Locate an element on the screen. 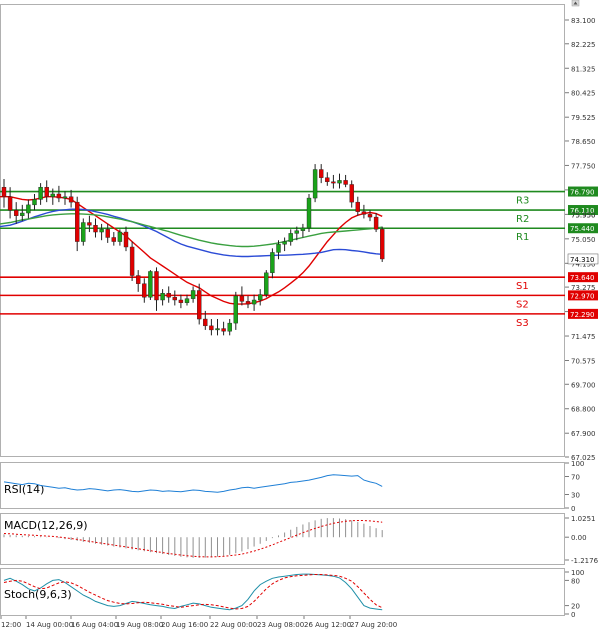 Image resolution: width=600 pixels, height=629 pixels. stoch-label: Stoch(9,6,3) is located at coordinates (38, 594).